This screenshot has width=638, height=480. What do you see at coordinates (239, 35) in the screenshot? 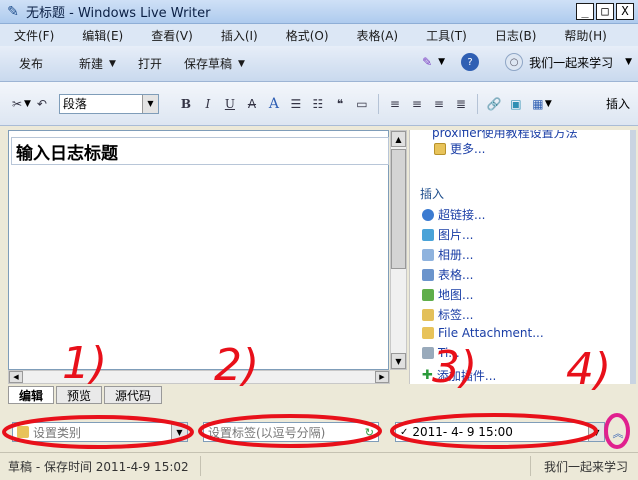
I see `menu-insert: 插入(I)` at bounding box center [239, 35].